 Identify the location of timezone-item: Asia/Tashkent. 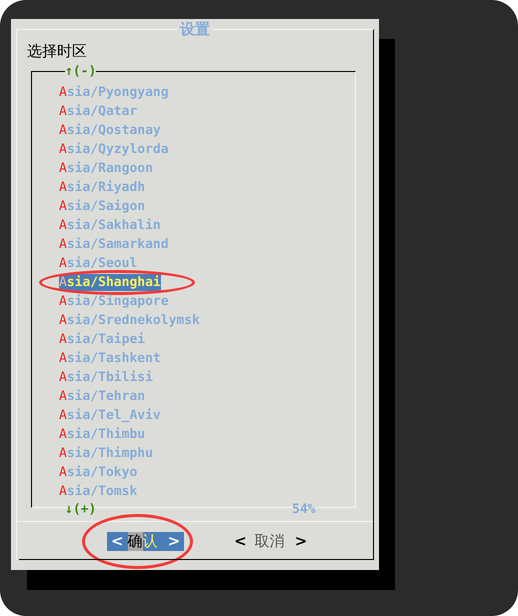
(110, 358).